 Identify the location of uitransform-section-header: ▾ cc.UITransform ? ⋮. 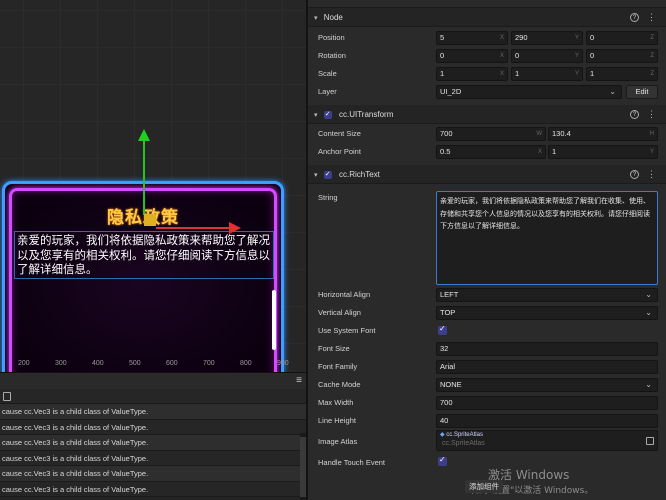
(487, 114).